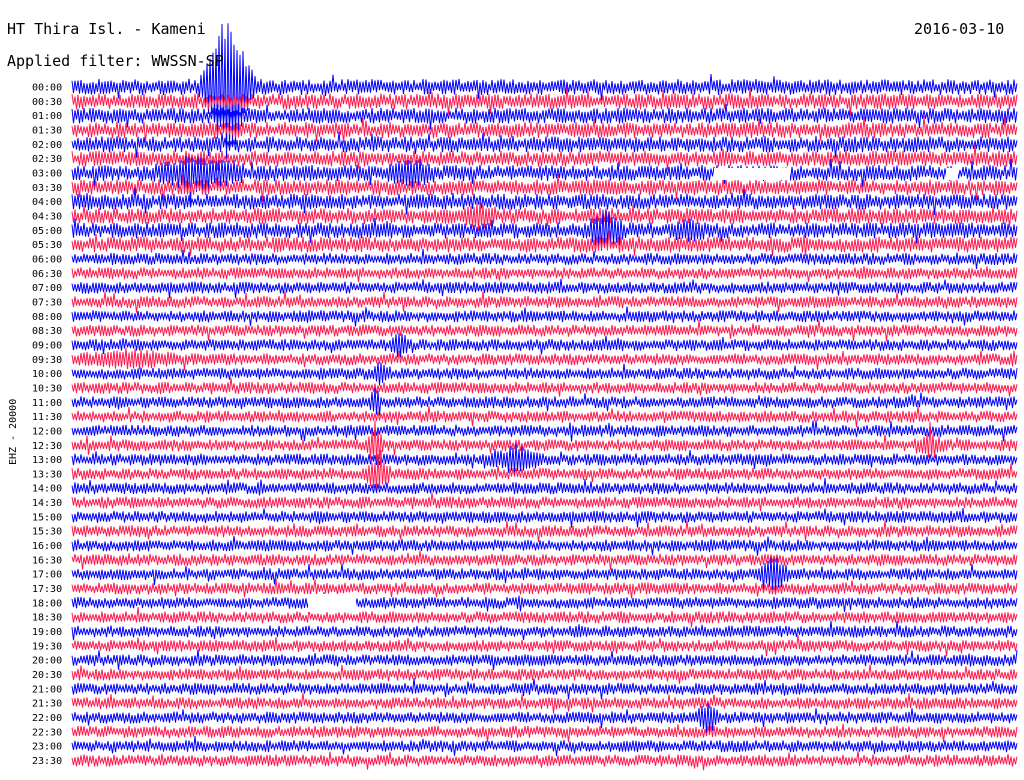 This screenshot has height=780, width=1024. I want to click on time-tick-label: 21:30, so click(47, 704).